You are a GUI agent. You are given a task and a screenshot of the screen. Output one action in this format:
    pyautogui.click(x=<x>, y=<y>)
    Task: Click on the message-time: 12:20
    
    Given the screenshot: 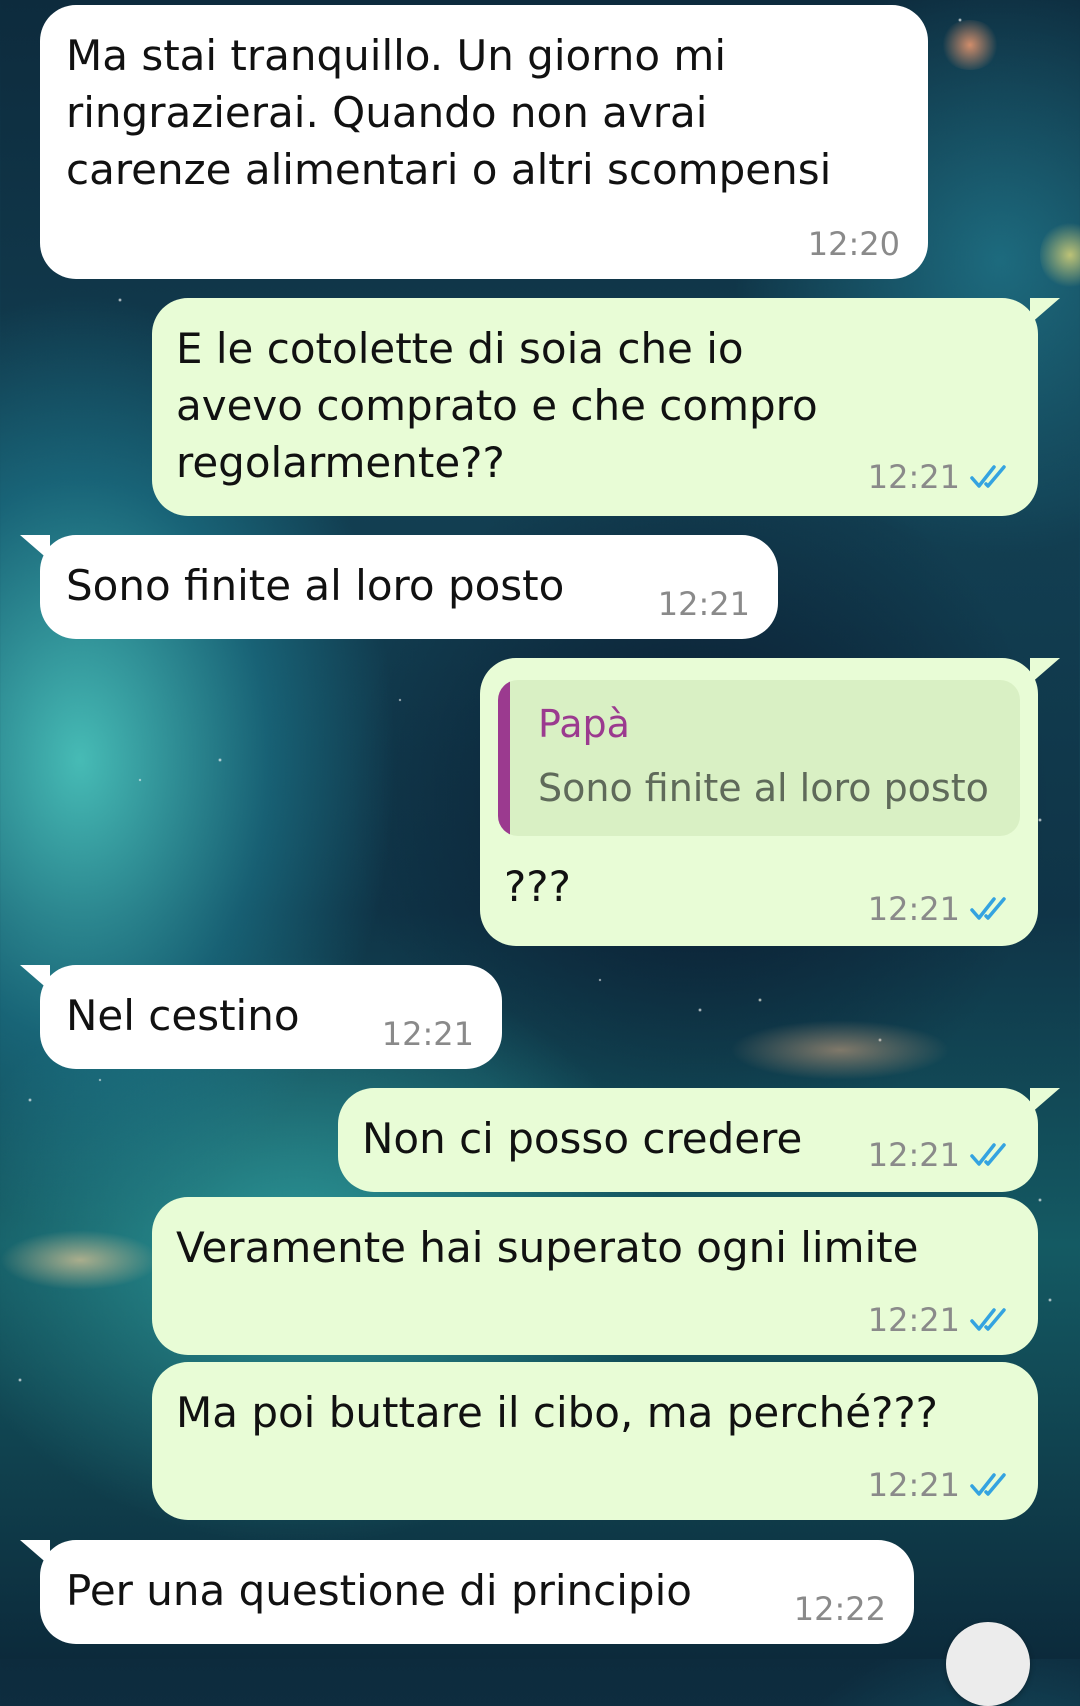 What is the action you would take?
    pyautogui.click(x=853, y=244)
    